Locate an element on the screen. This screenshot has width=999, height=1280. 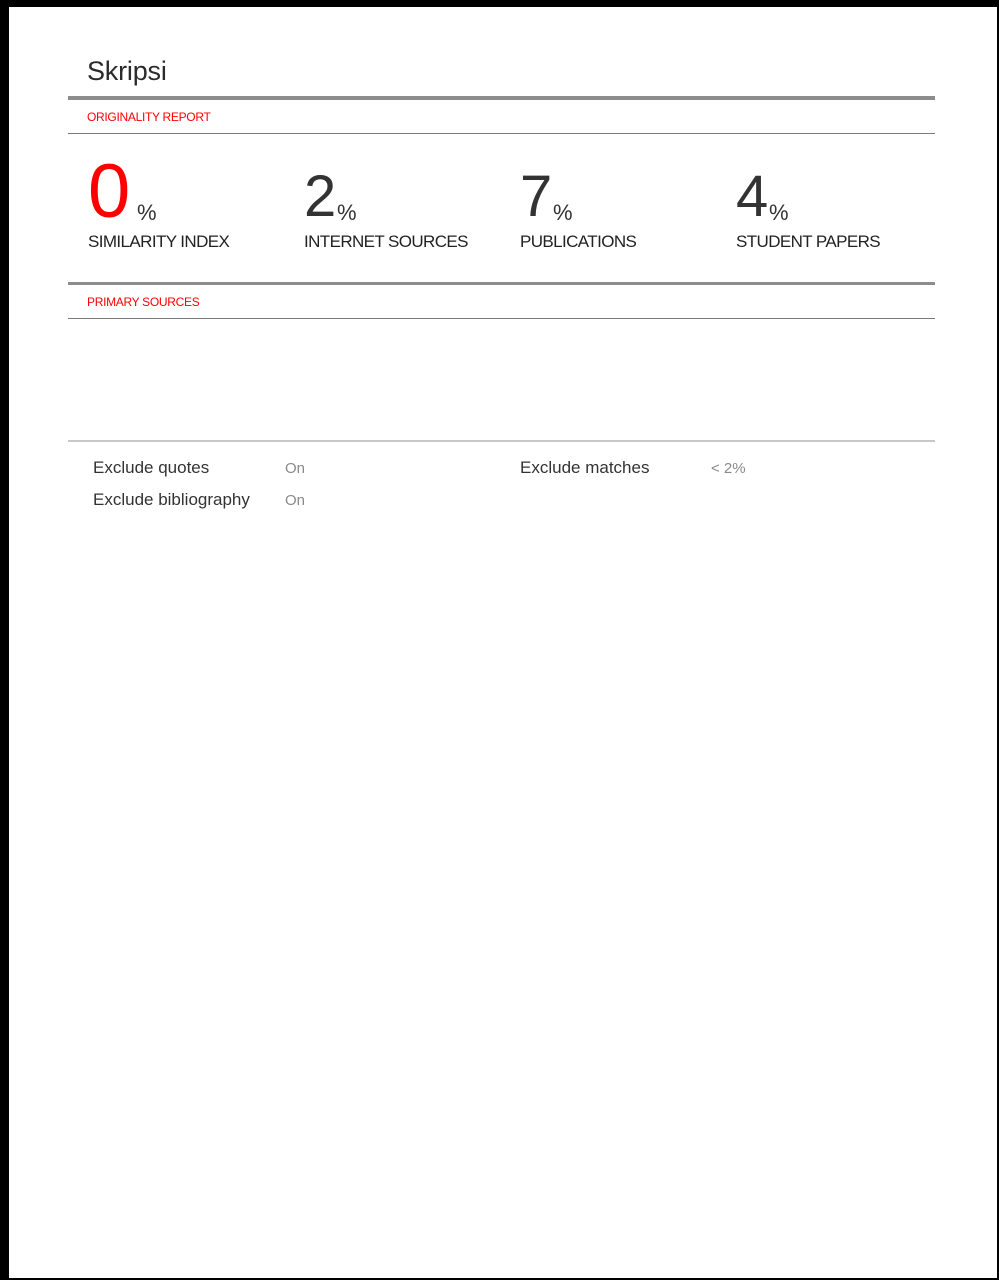
exclude-quotes-value: On is located at coordinates (295, 468).